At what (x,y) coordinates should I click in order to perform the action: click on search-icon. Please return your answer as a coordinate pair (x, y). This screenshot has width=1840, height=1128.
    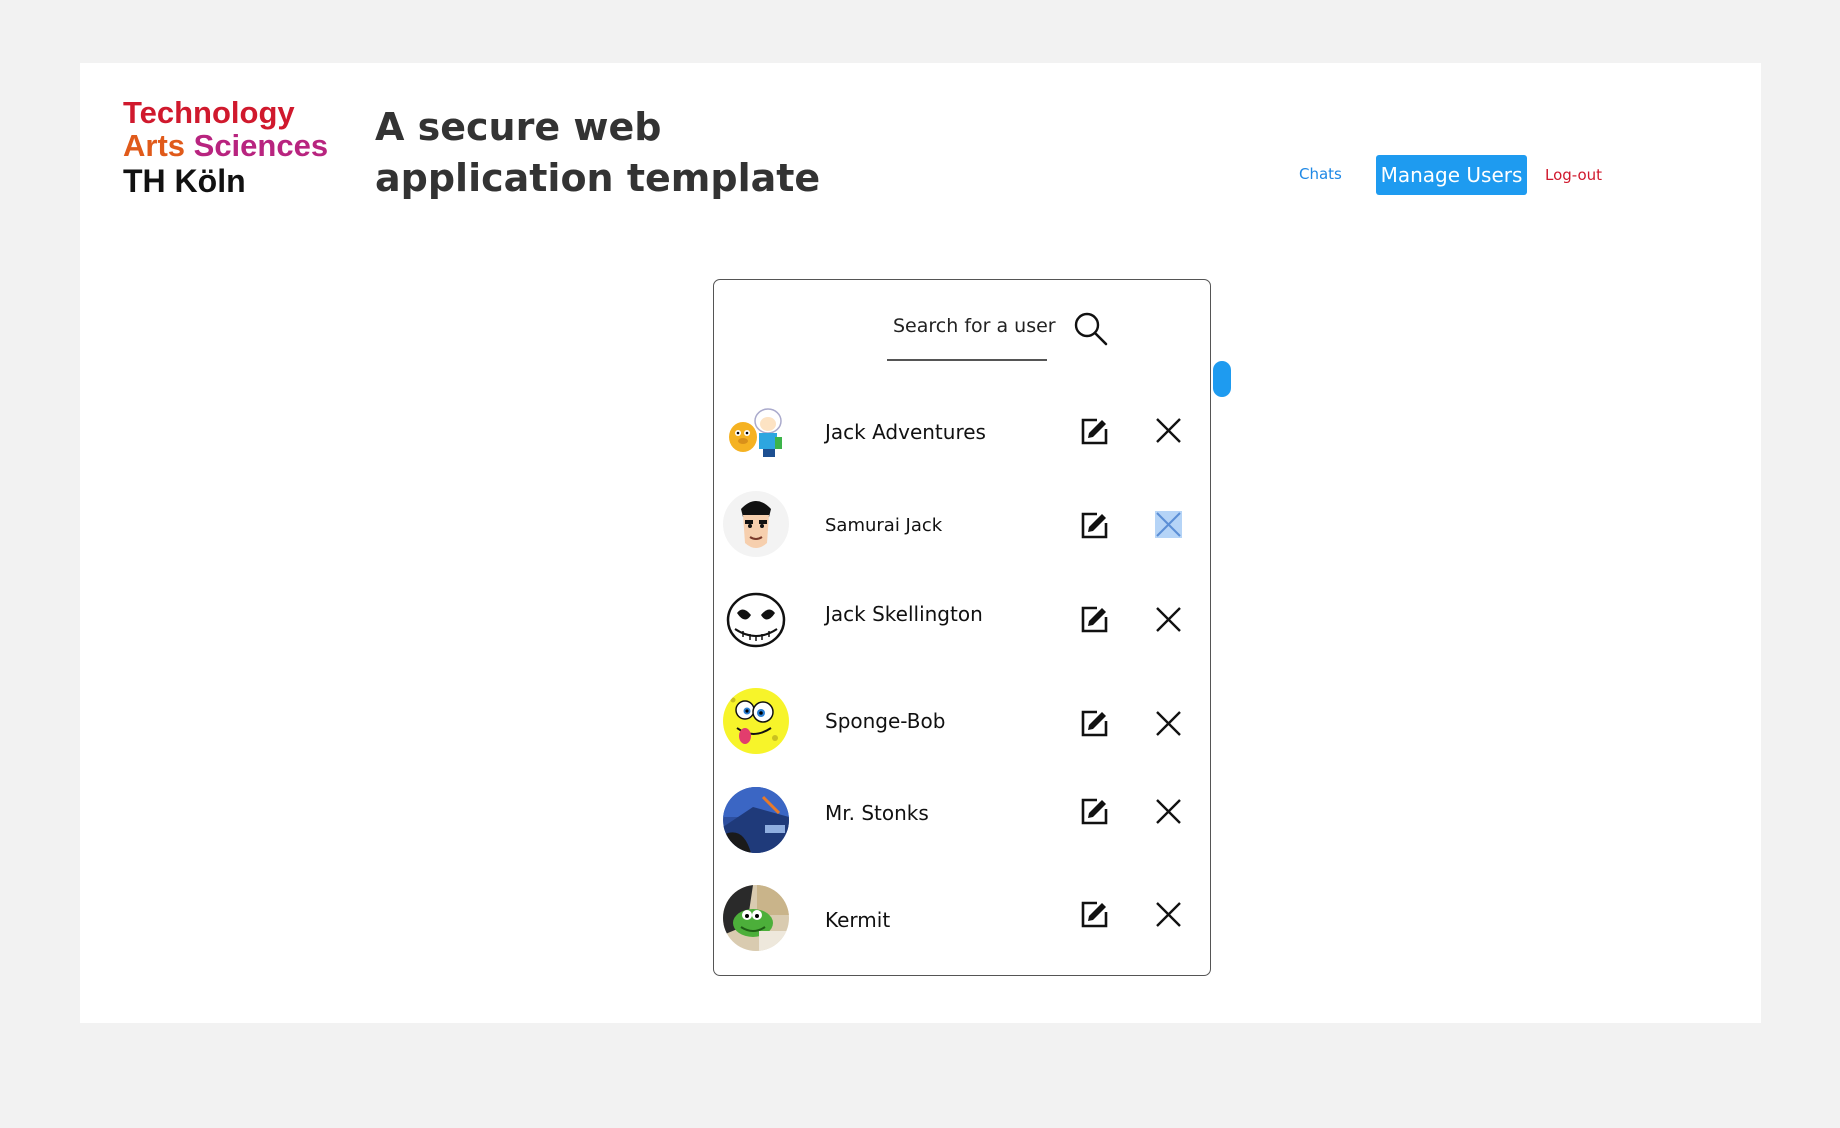
    Looking at the image, I should click on (1091, 329).